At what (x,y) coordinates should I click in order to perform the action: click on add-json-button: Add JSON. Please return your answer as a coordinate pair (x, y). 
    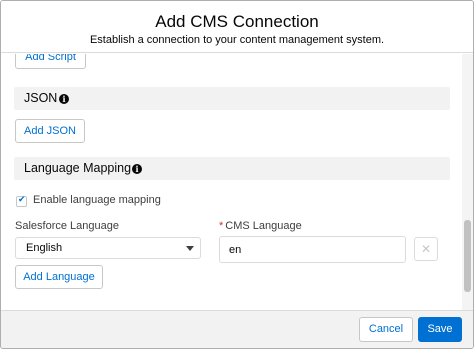
    Looking at the image, I should click on (50, 131).